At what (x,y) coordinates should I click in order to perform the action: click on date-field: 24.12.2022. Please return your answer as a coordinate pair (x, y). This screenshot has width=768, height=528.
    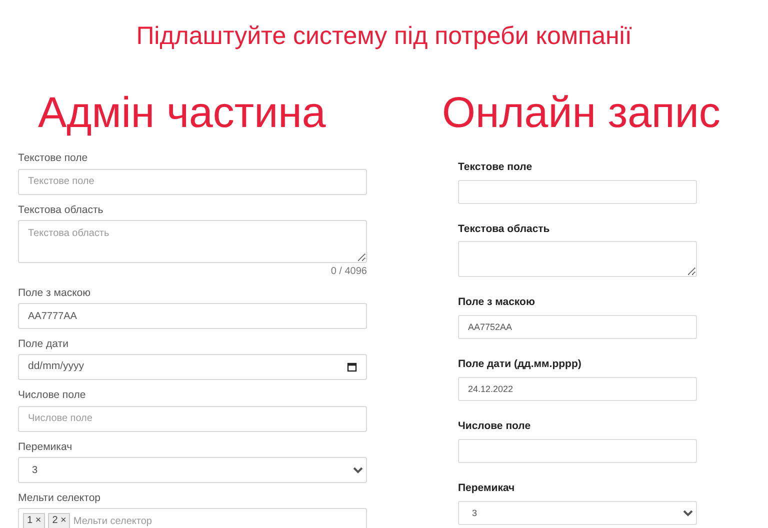
    Looking at the image, I should click on (577, 389).